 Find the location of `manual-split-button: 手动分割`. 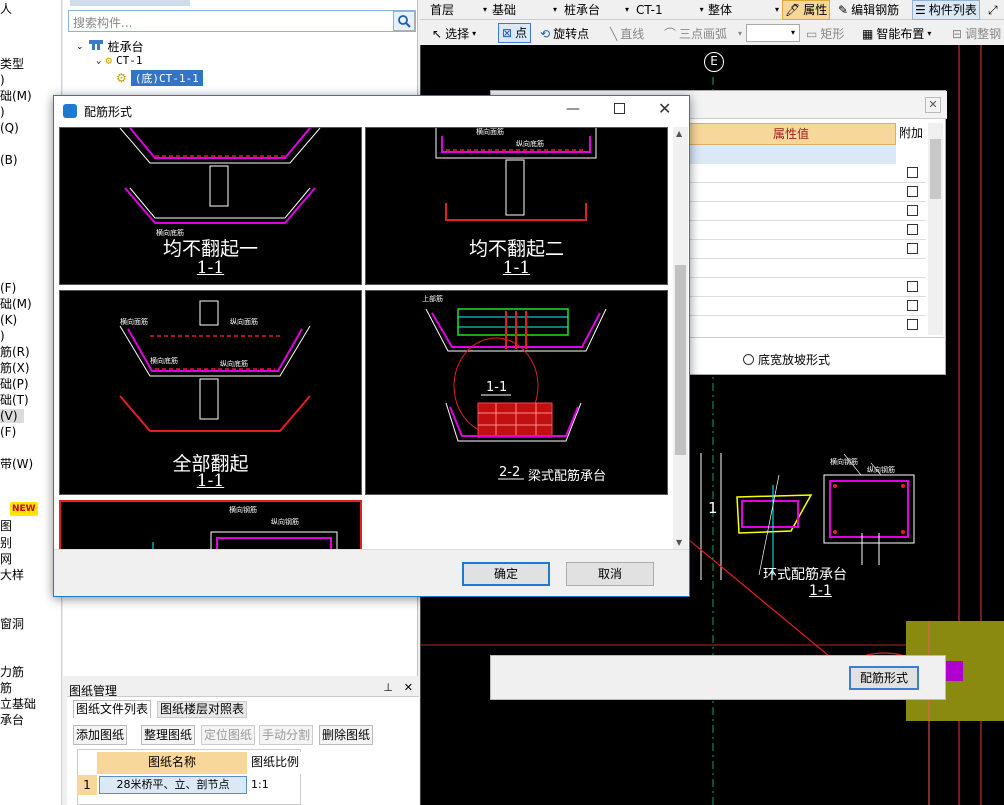

manual-split-button: 手动分割 is located at coordinates (286, 735).